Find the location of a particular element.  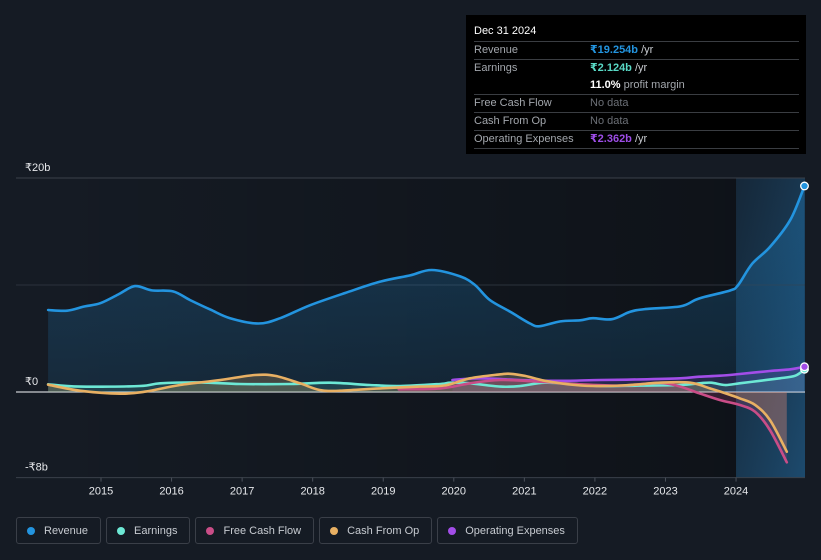

profit-margin-value: 11.0% is located at coordinates (605, 85).